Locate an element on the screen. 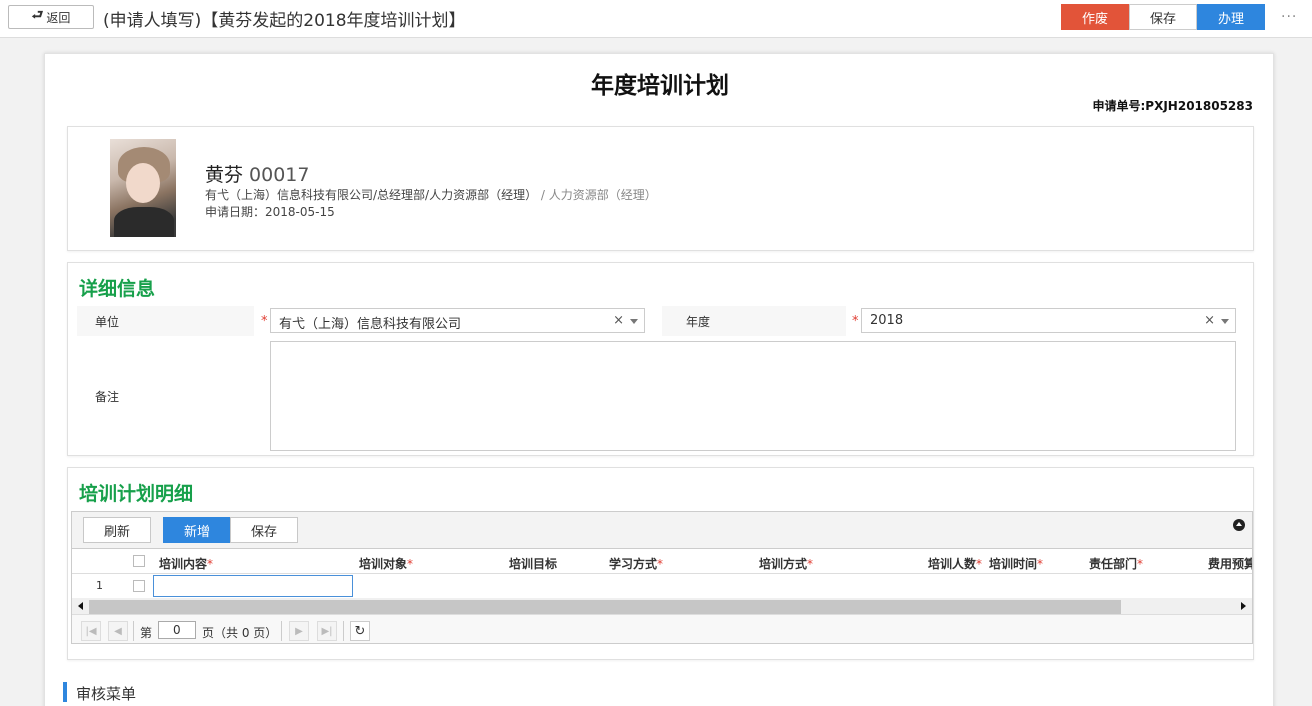 The height and width of the screenshot is (706, 1312). year-required-mark: * is located at coordinates (855, 321).